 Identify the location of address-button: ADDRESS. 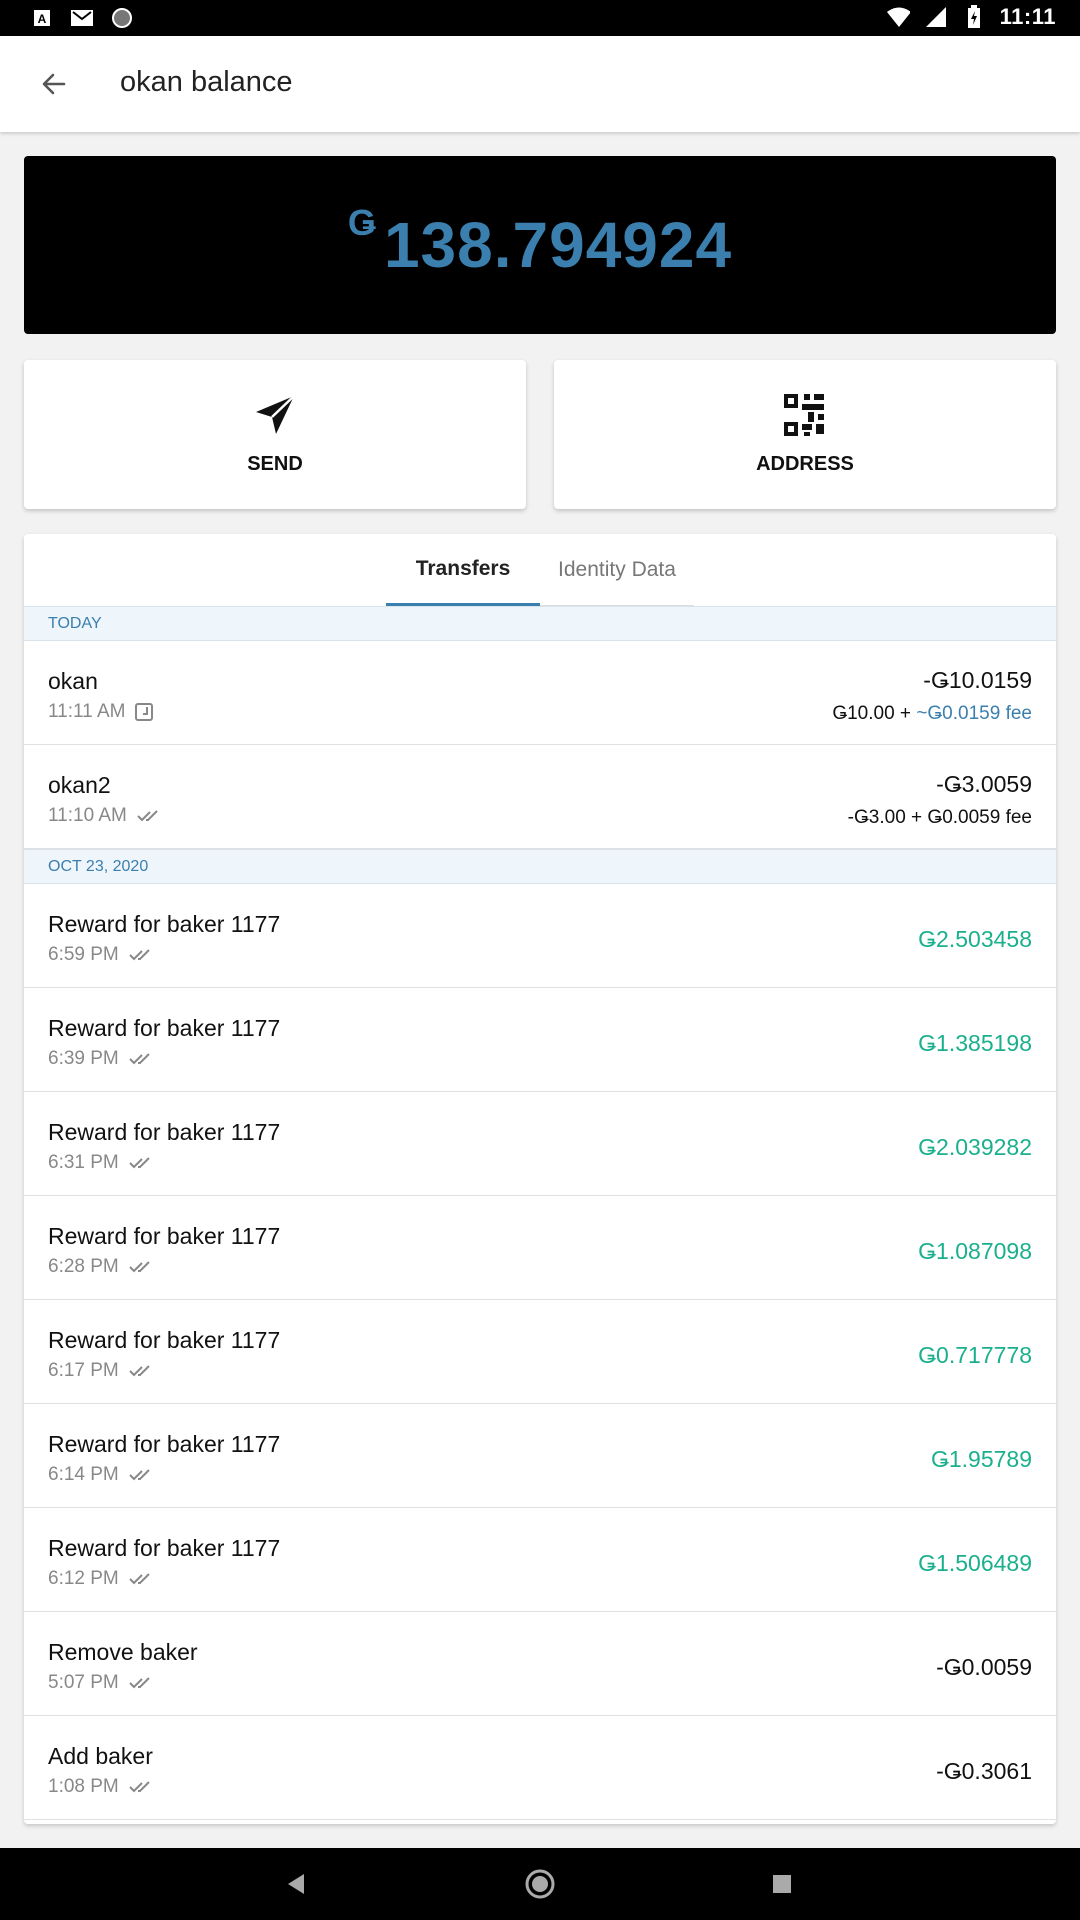
(805, 434).